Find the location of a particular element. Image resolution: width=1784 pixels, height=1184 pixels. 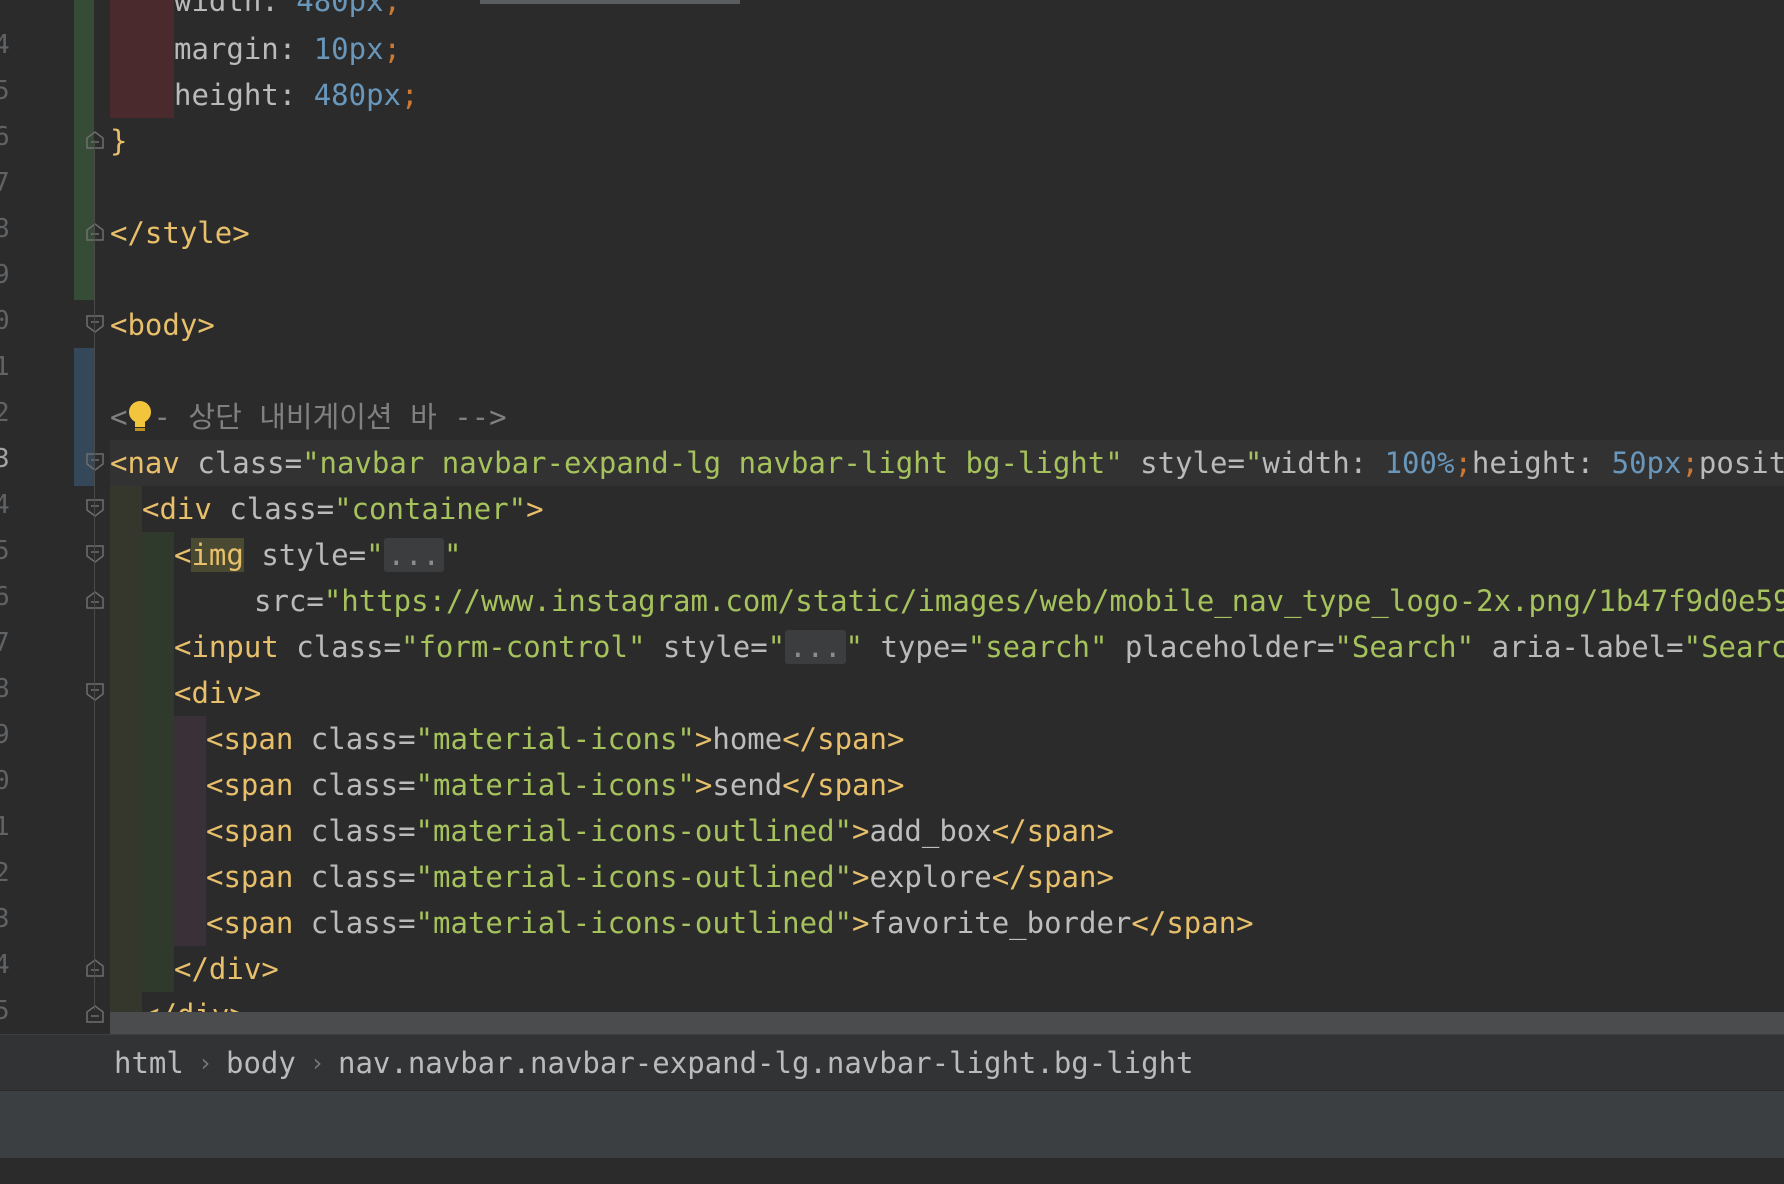

code-line: </style> is located at coordinates (180, 233).